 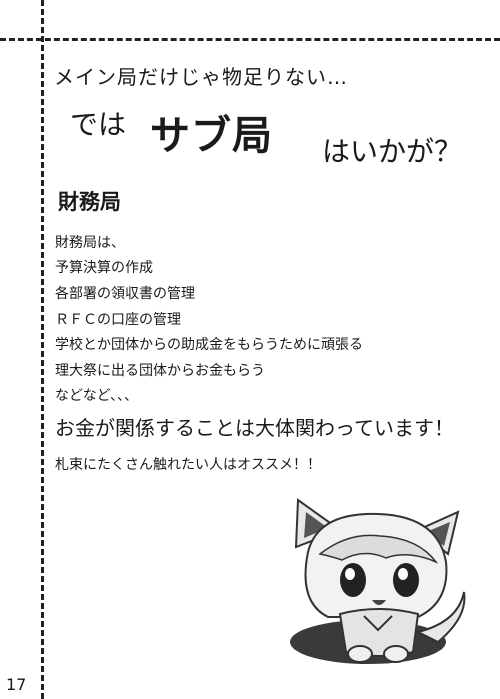 I want to click on mascot-left-eye, so click(x=353, y=580).